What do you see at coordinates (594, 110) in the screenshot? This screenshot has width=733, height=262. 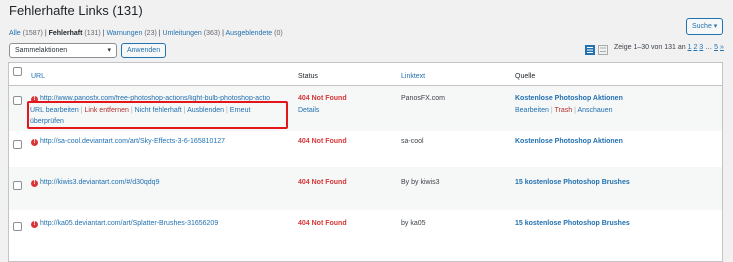 I see `source-view-link: Anschauen` at bounding box center [594, 110].